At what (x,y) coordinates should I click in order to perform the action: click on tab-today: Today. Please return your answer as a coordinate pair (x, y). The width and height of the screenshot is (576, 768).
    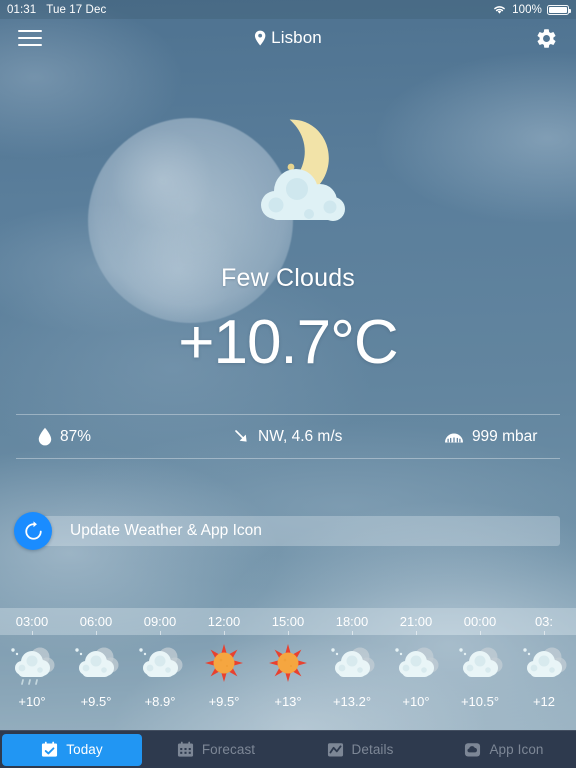
    Looking at the image, I should click on (72, 749).